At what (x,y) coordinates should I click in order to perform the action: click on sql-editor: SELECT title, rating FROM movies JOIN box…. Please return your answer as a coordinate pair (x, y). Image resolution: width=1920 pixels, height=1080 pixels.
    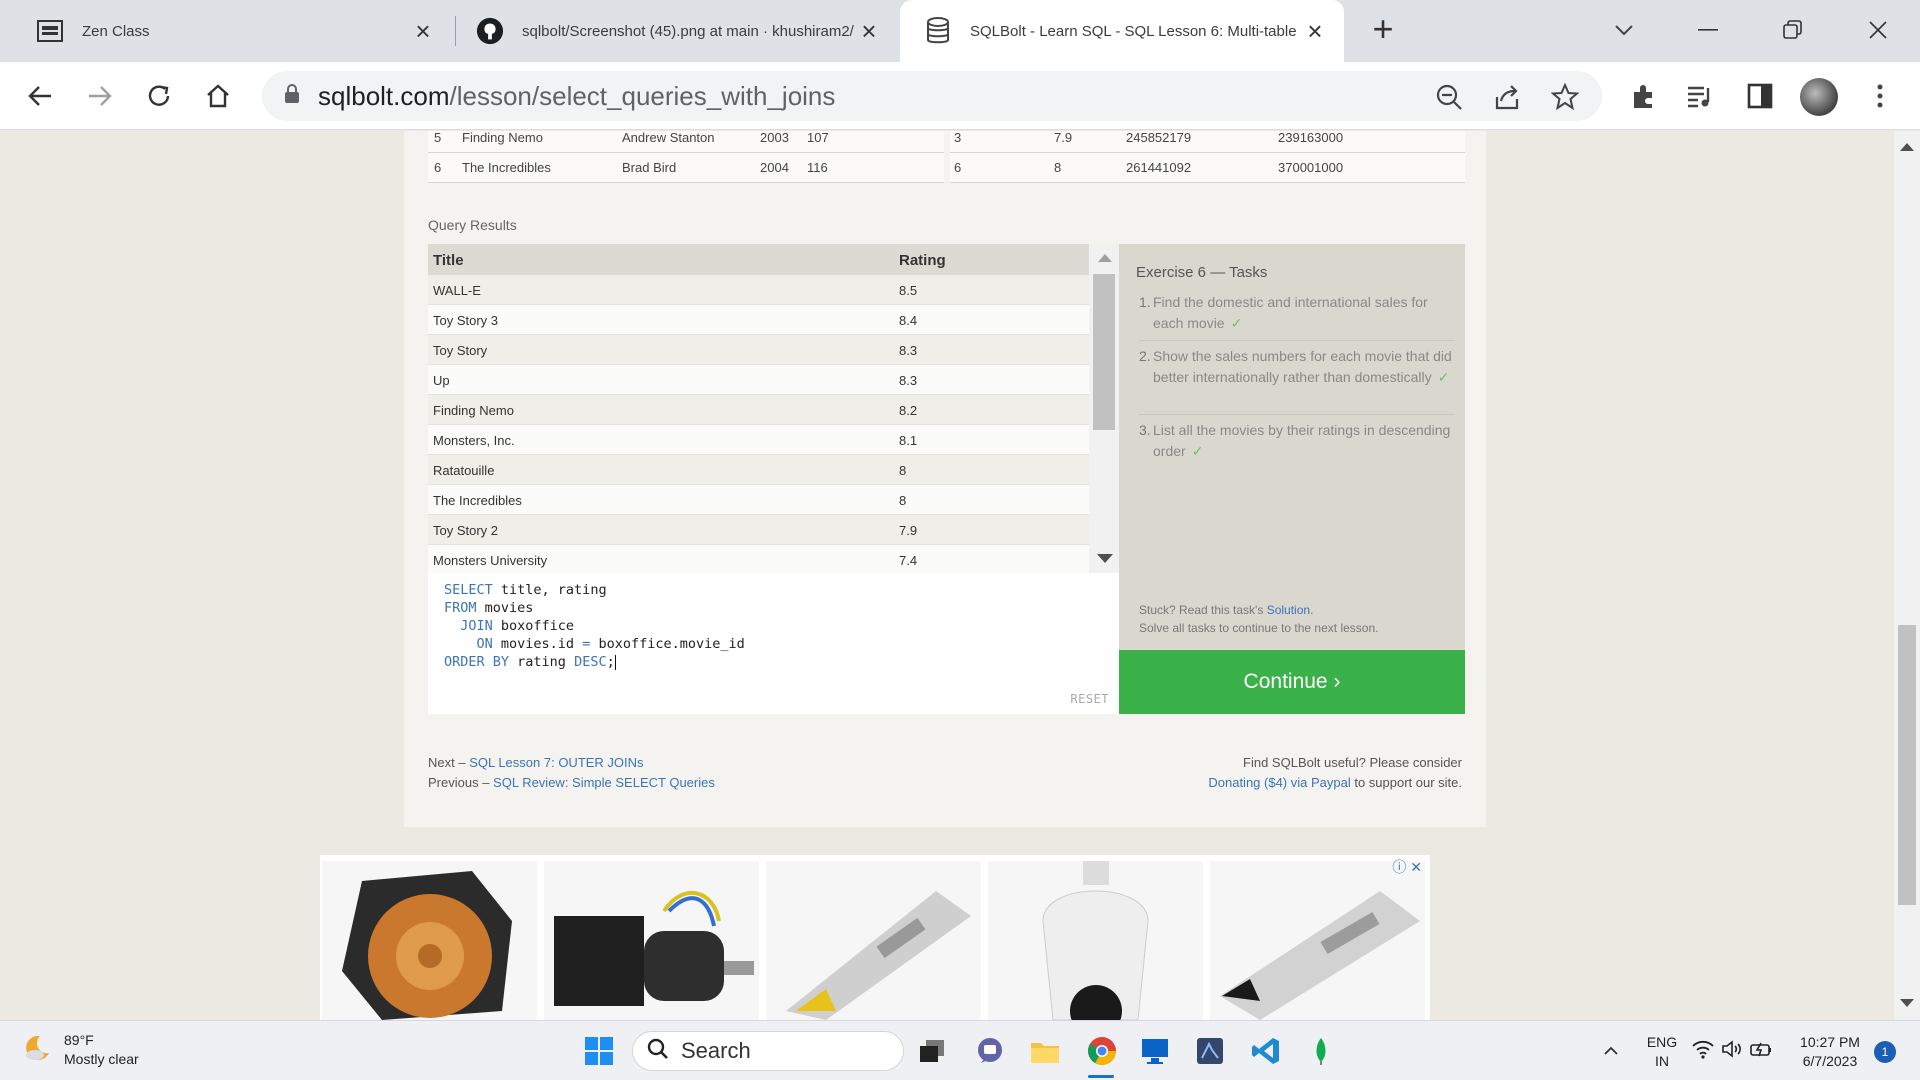
    Looking at the image, I should click on (773, 643).